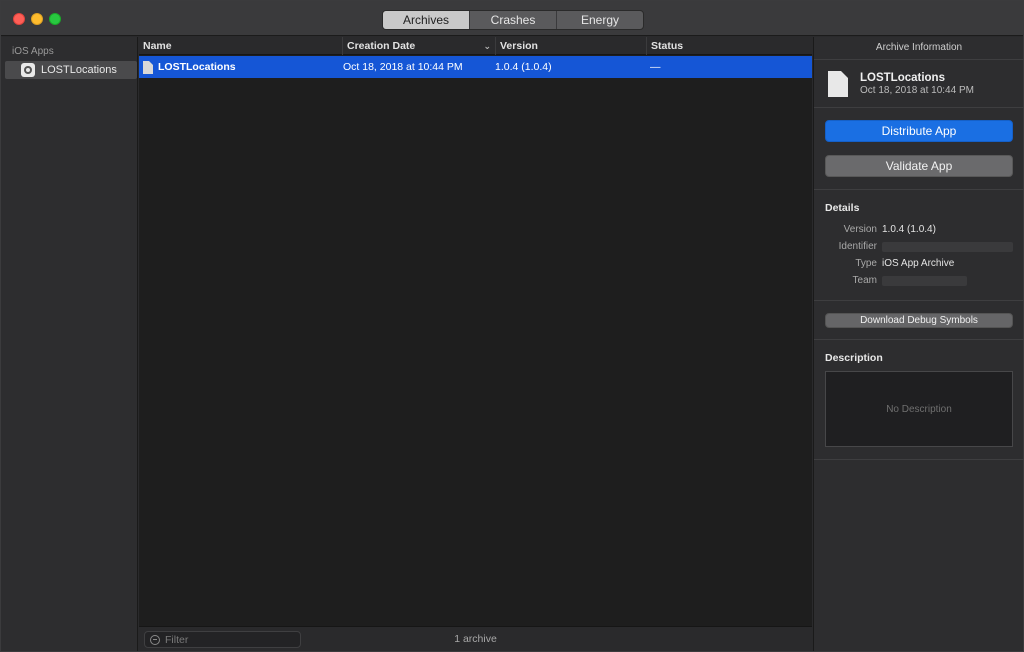 The image size is (1024, 652). Describe the element at coordinates (842, 208) in the screenshot. I see `details-header: Details` at that location.